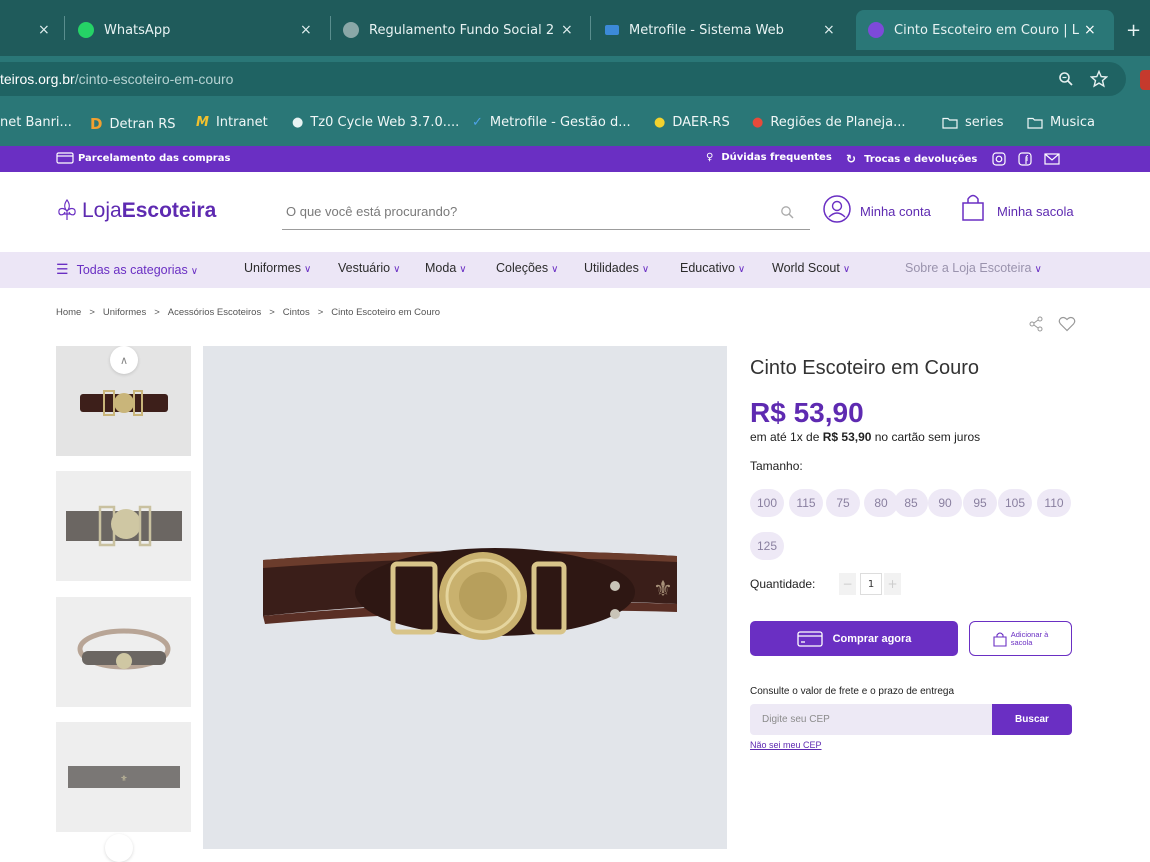  I want to click on user-account-icon, so click(837, 209).